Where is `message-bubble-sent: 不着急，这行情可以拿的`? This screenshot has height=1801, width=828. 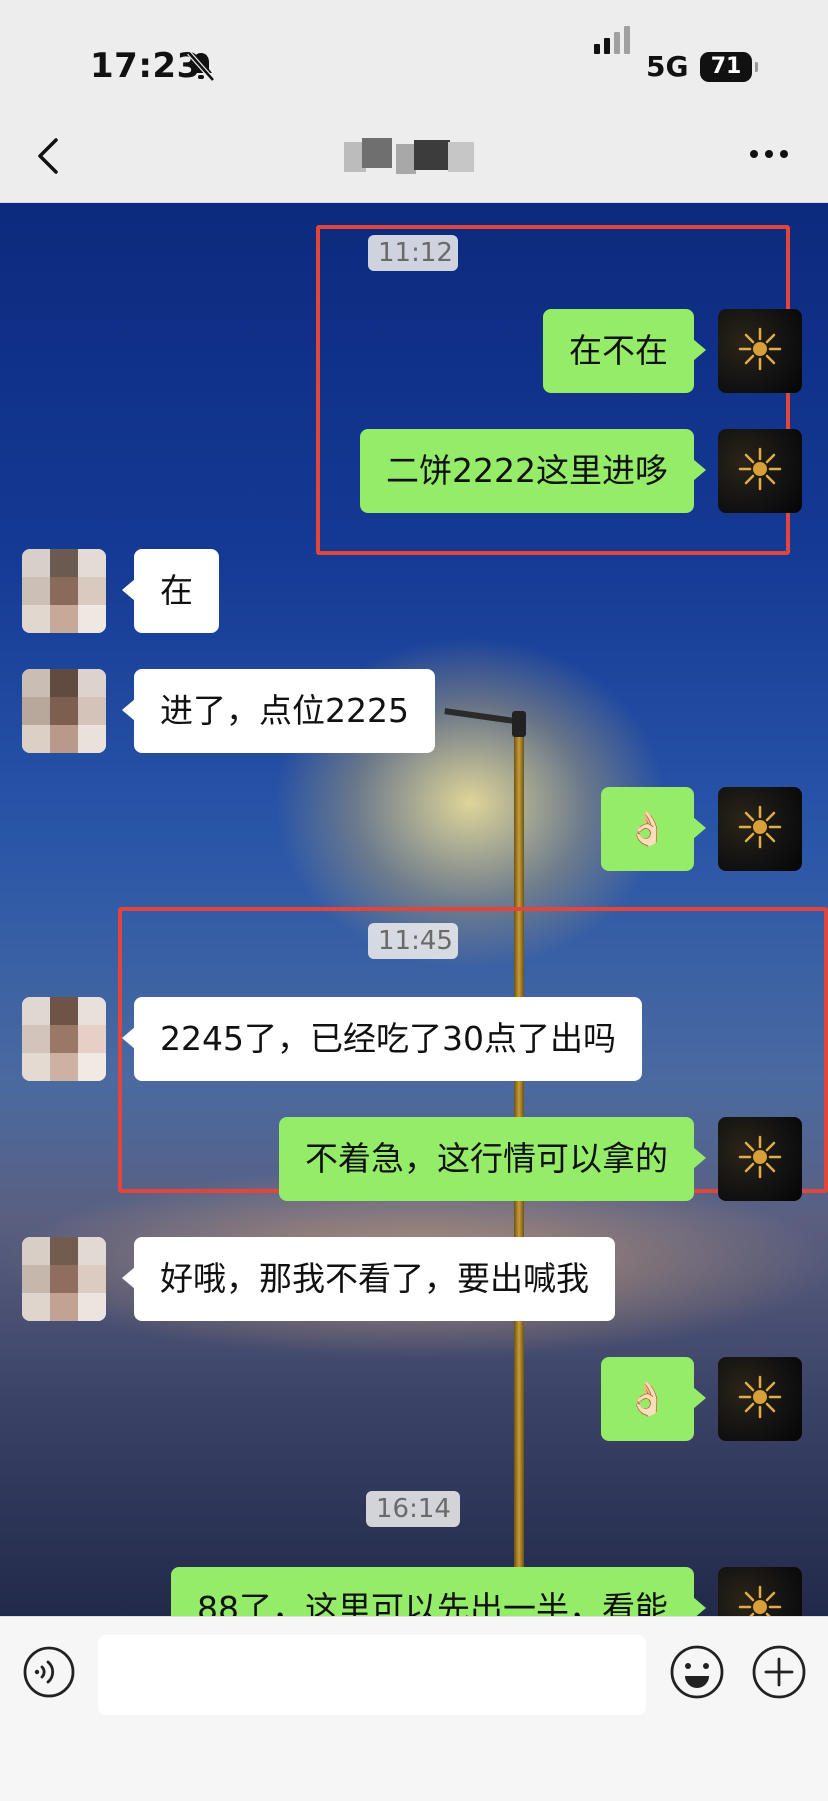
message-bubble-sent: 不着急，这行情可以拿的 is located at coordinates (492, 1159).